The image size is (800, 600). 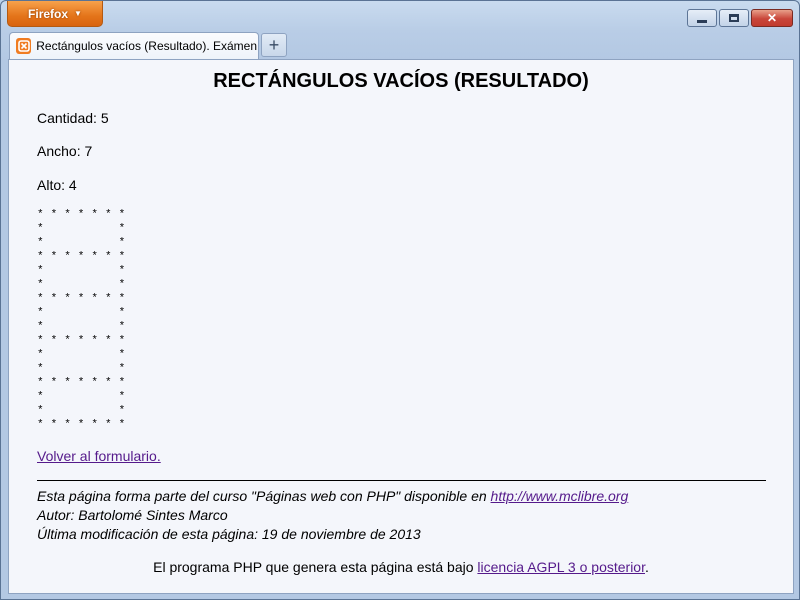 What do you see at coordinates (24, 46) in the screenshot?
I see `xampp-favicon-icon` at bounding box center [24, 46].